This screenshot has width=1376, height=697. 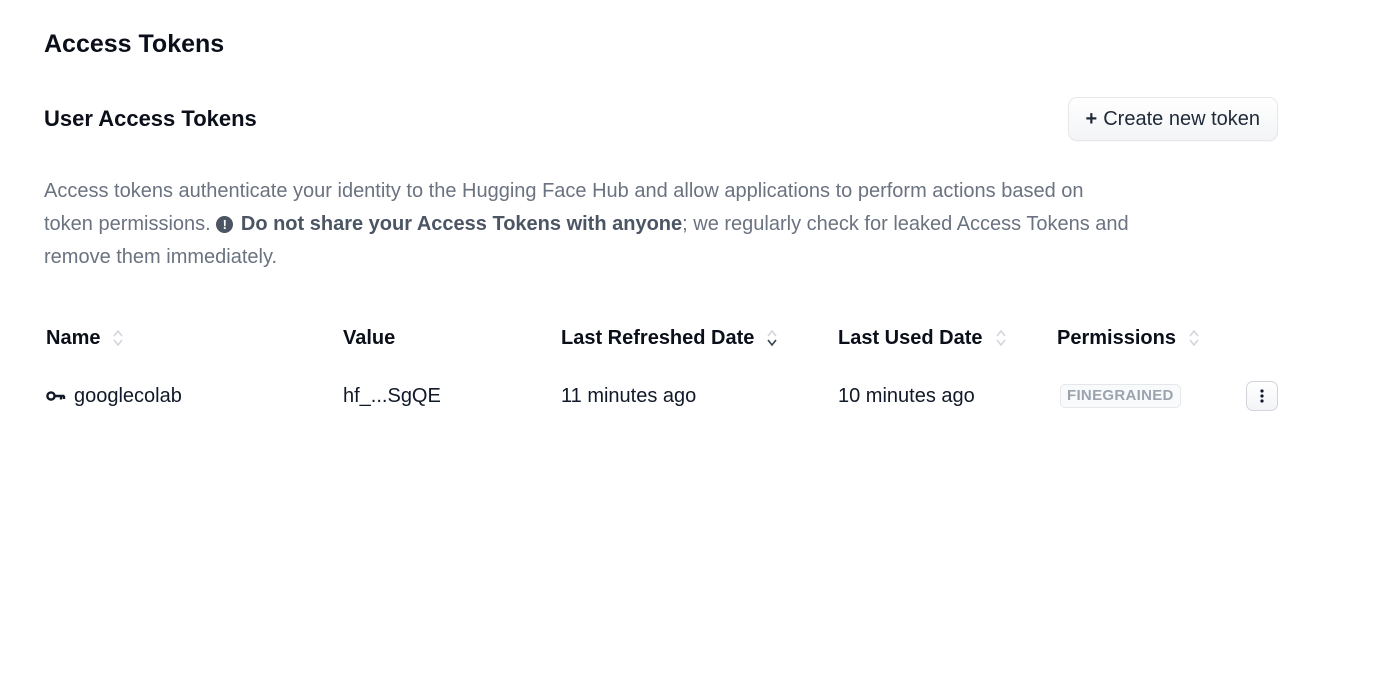 I want to click on column-label-value: Value, so click(x=369, y=337).